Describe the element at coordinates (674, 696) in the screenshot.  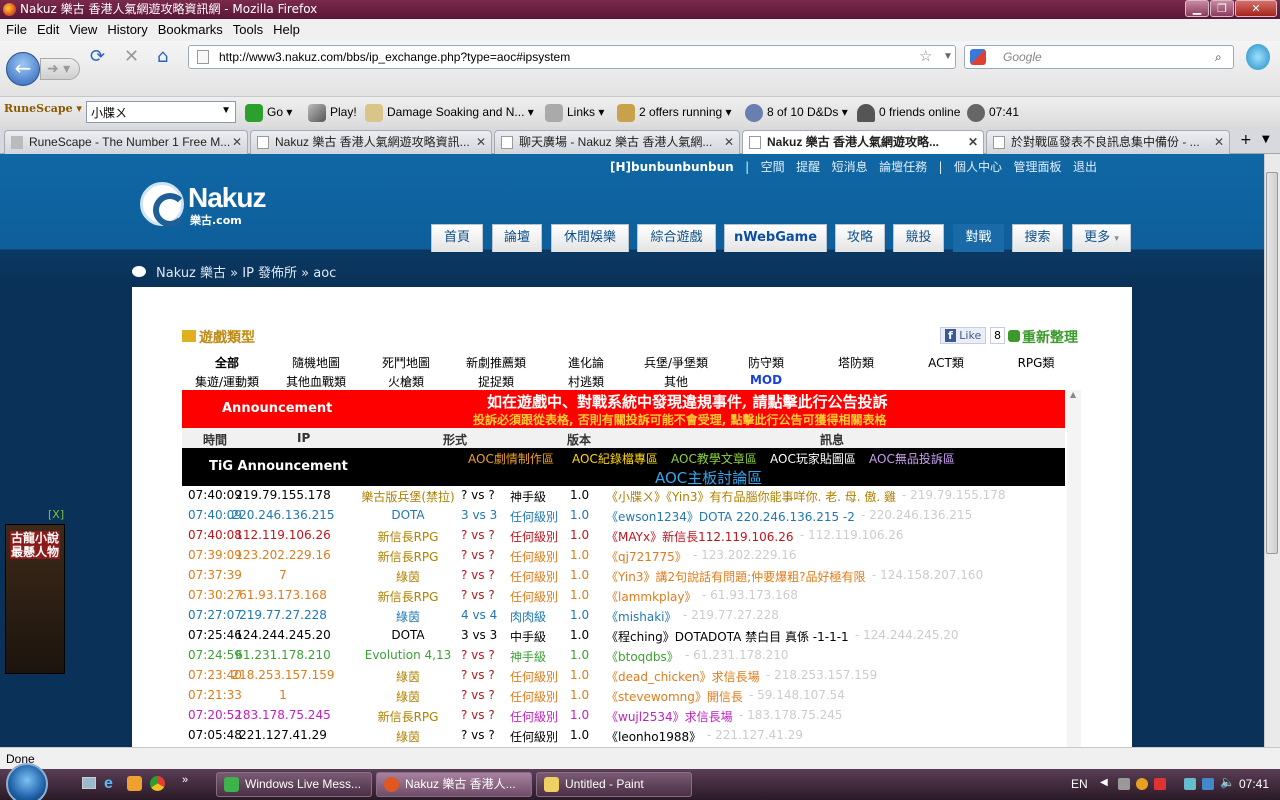
I see `row-message: 《stevewomng》開信長` at that location.